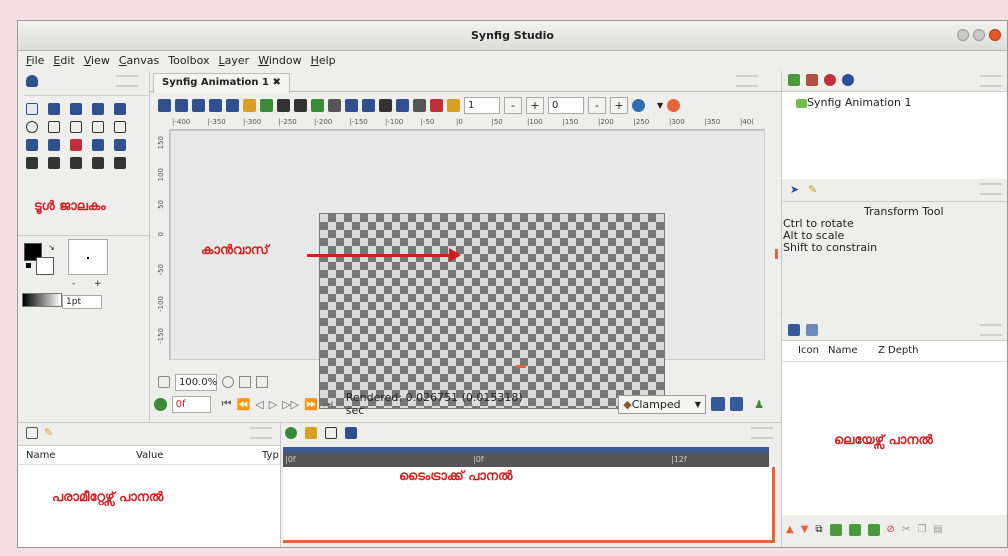  Describe the element at coordinates (149, 455) in the screenshot. I see `column-header: Value` at that location.